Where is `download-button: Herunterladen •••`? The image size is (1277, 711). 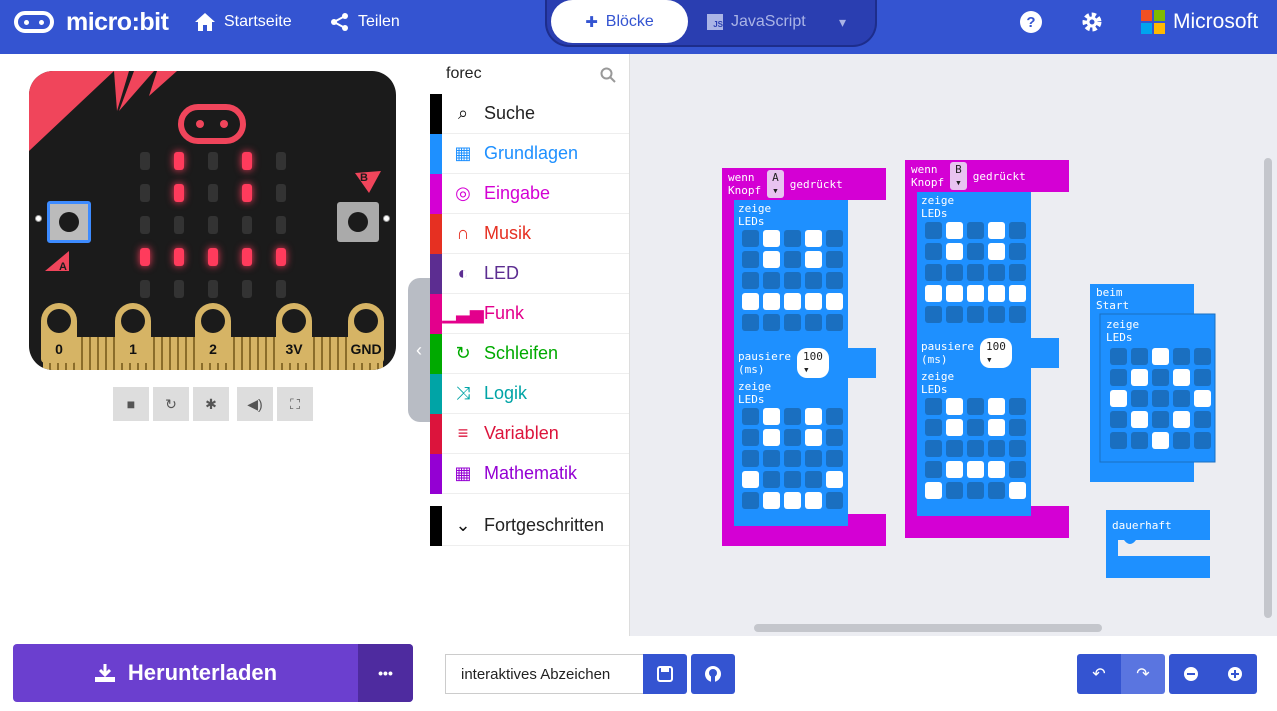
download-button: Herunterladen ••• is located at coordinates (213, 673).